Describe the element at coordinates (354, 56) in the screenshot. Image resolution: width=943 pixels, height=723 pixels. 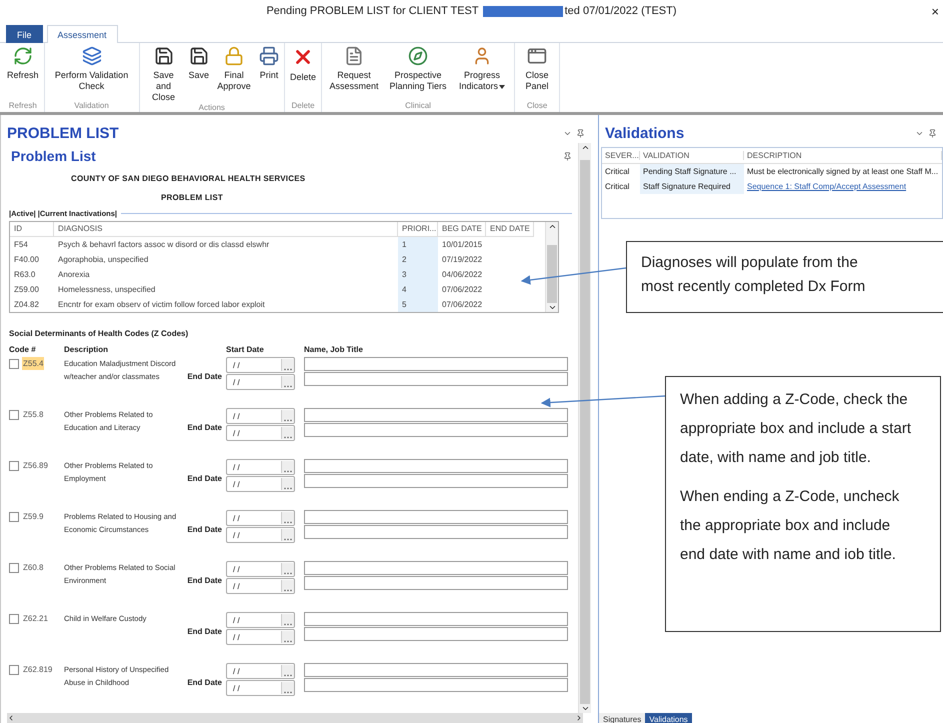
I see `document-icon` at that location.